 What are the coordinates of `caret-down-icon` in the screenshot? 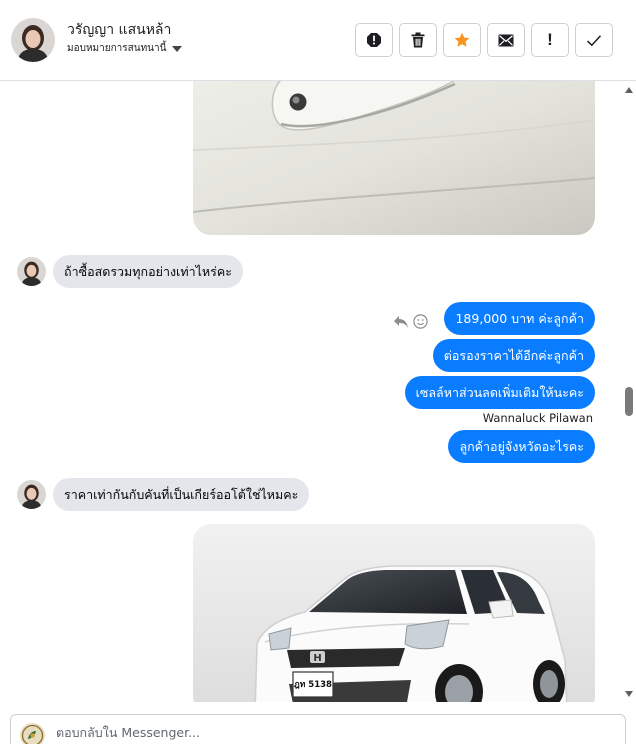 It's located at (177, 48).